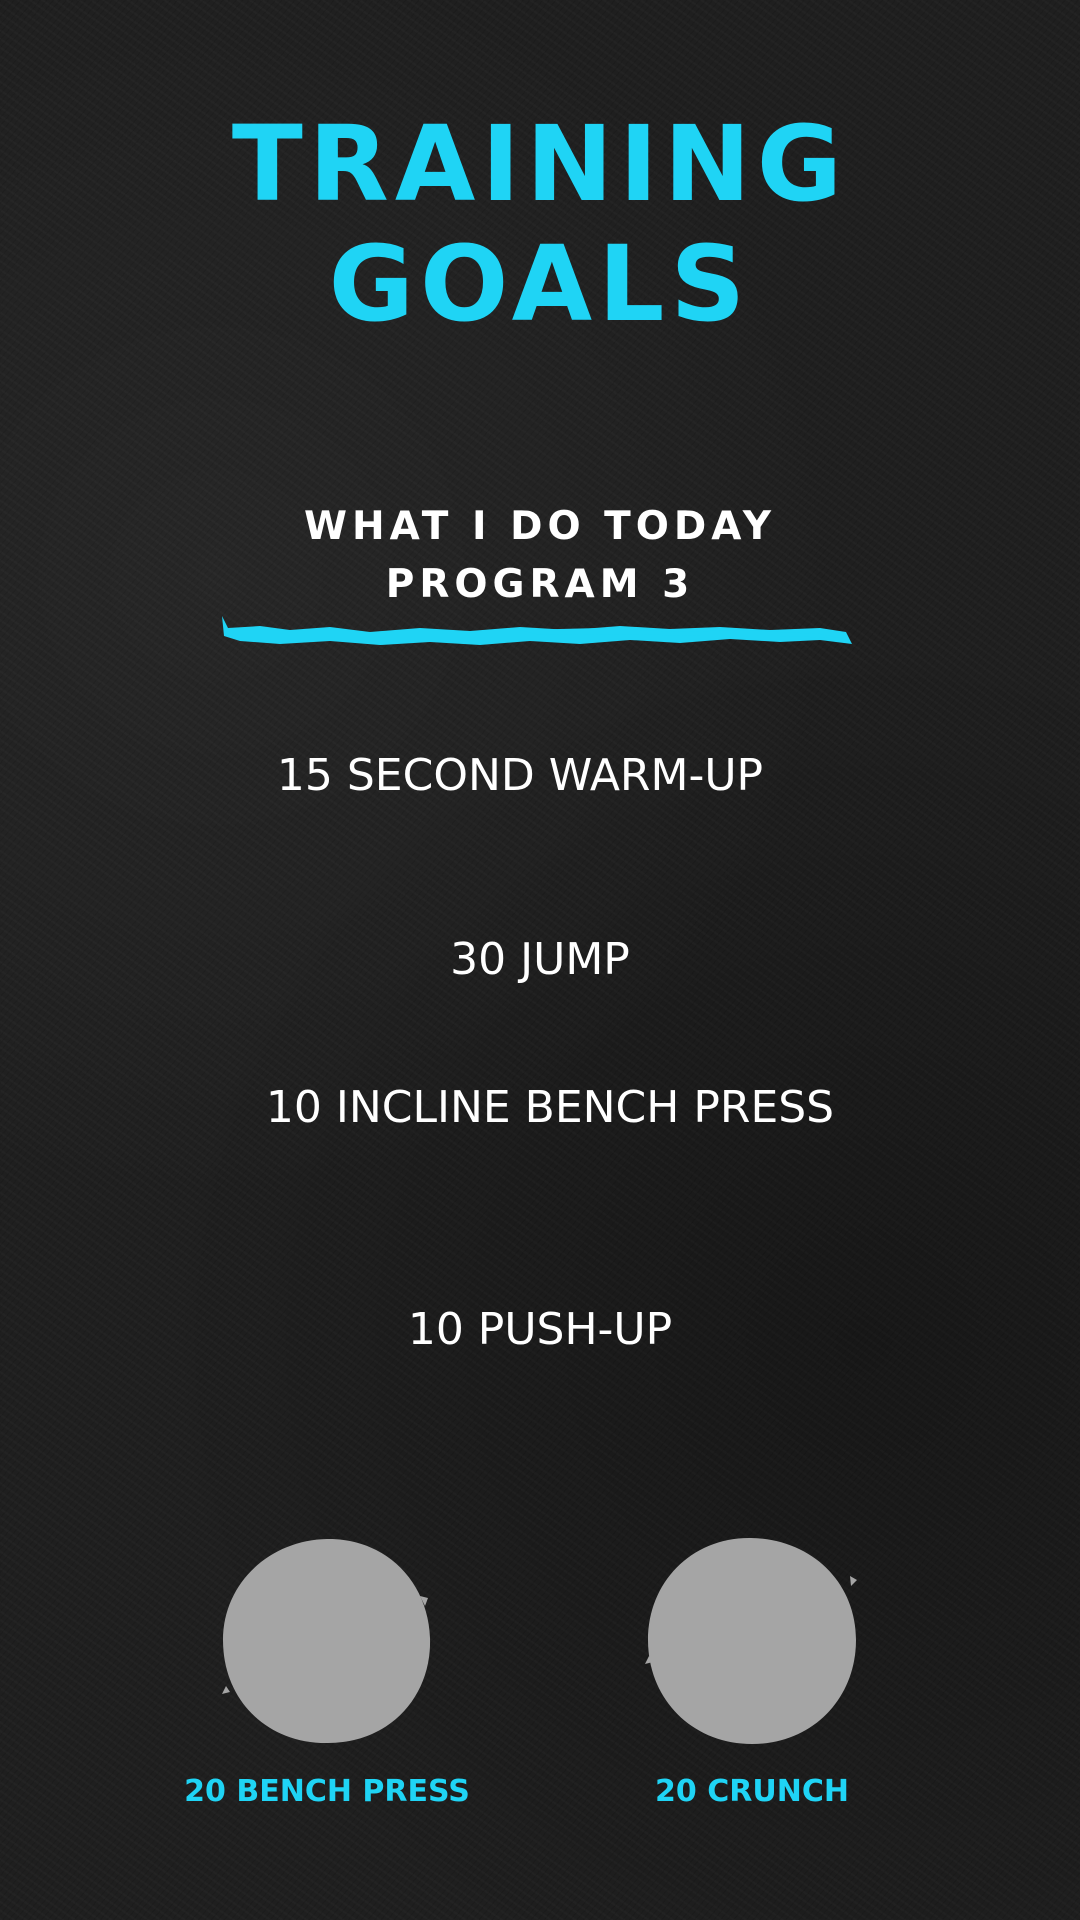 This screenshot has height=1920, width=1080. Describe the element at coordinates (540, 284) in the screenshot. I see `title-line-goals: GOALS` at that location.